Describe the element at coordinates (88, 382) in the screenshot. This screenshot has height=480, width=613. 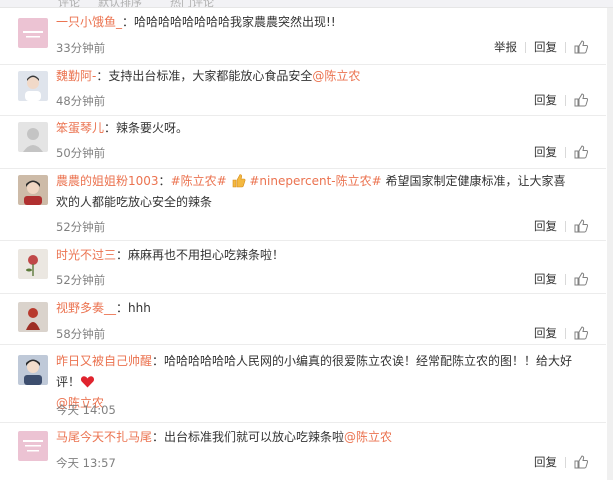
I see `red-heart-emoji-icon` at that location.